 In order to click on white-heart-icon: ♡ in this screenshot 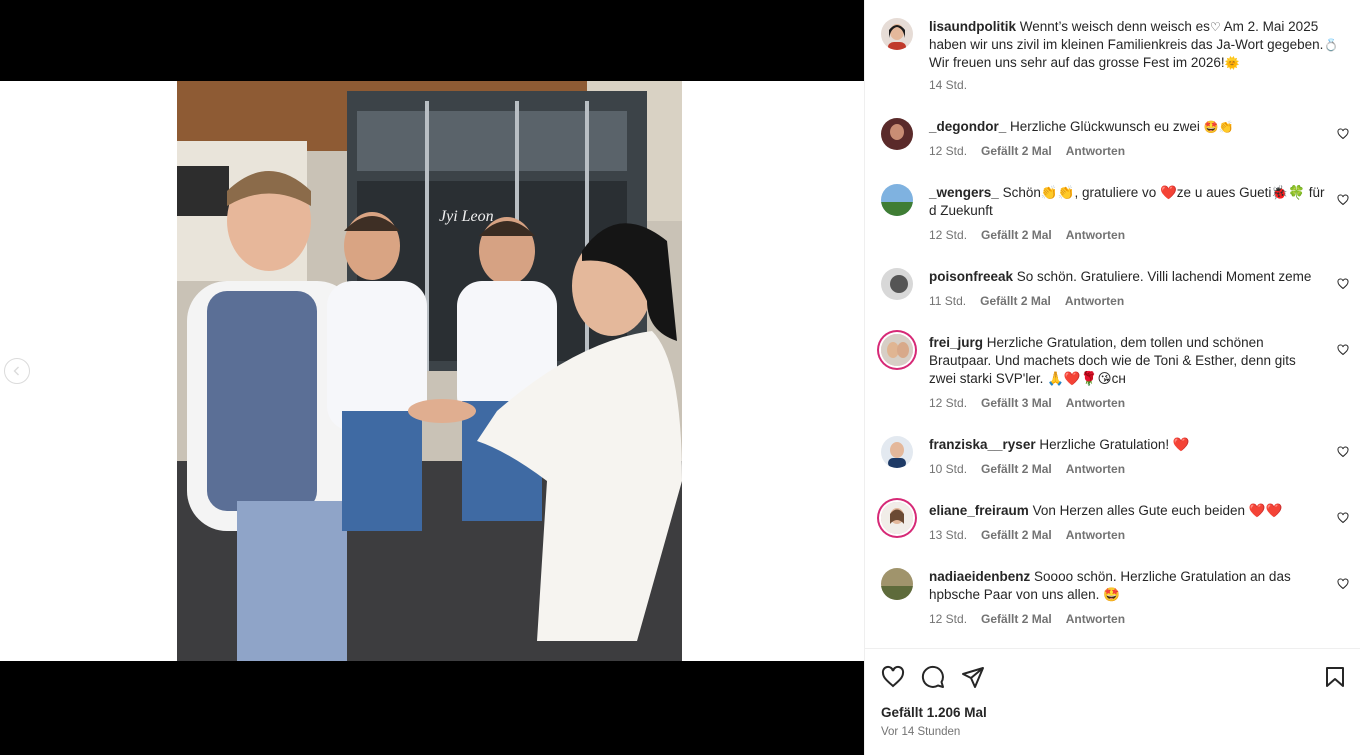, I will do `click(1215, 27)`.